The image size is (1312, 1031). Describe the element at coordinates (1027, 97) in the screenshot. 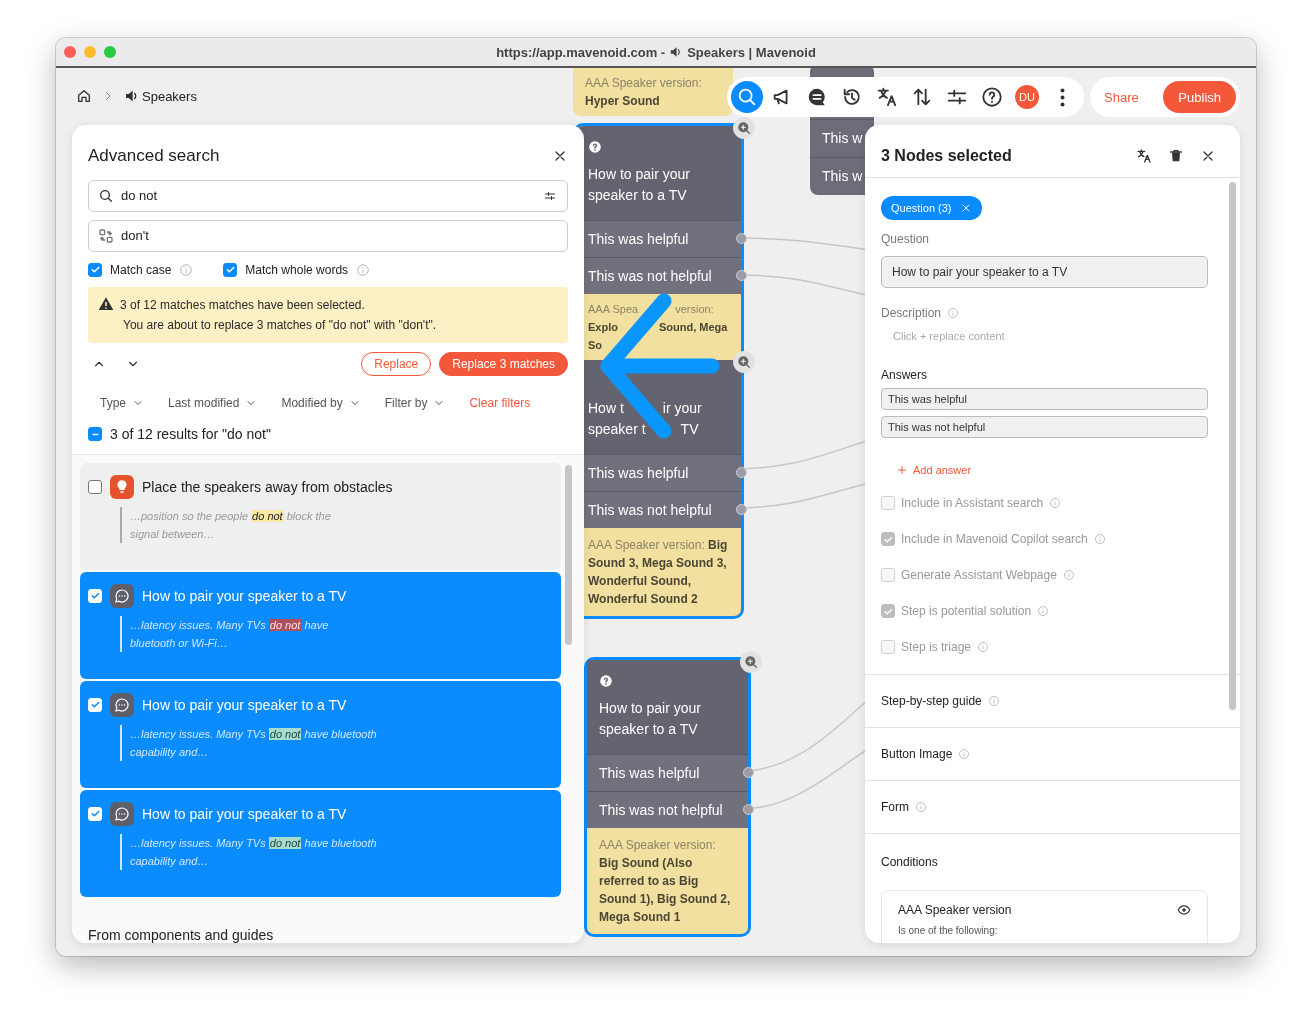

I see `user-avatar: DU` at that location.